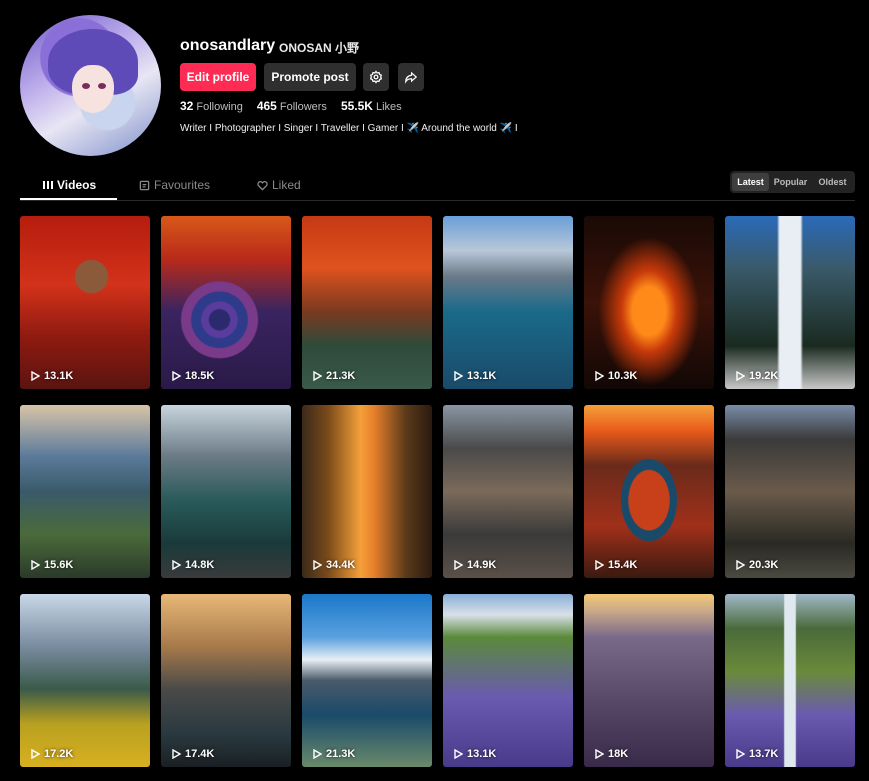 This screenshot has height=781, width=869. I want to click on sort-oldest: Oldest, so click(832, 182).